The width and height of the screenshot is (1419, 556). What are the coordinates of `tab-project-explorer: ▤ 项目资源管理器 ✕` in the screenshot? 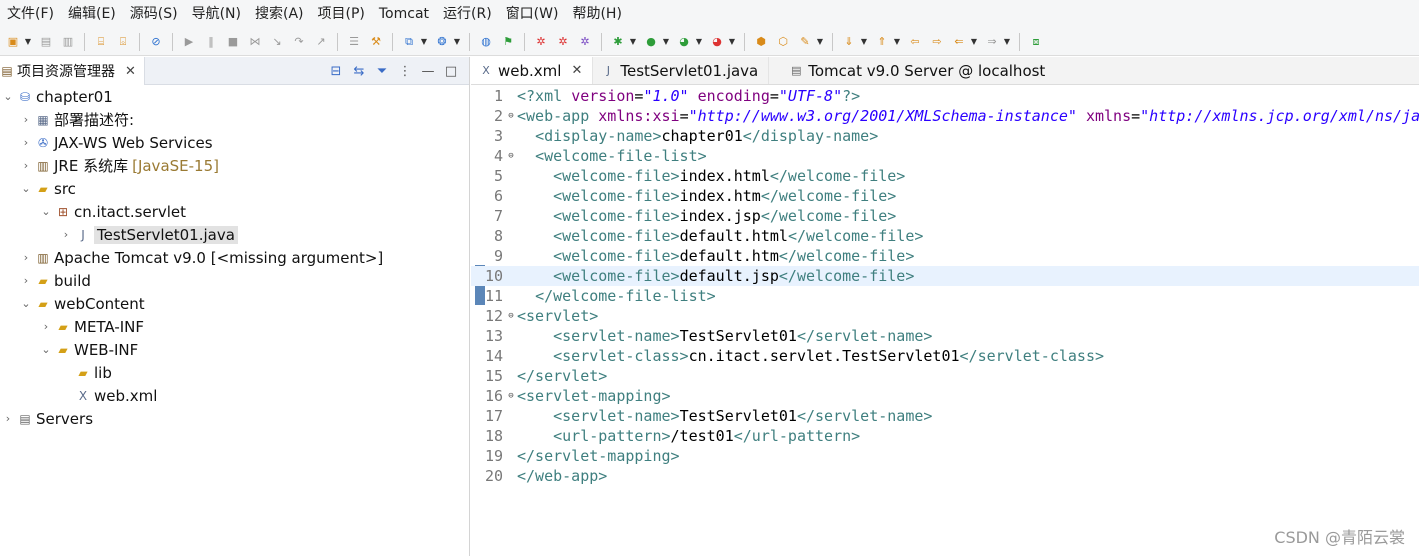 It's located at (72, 71).